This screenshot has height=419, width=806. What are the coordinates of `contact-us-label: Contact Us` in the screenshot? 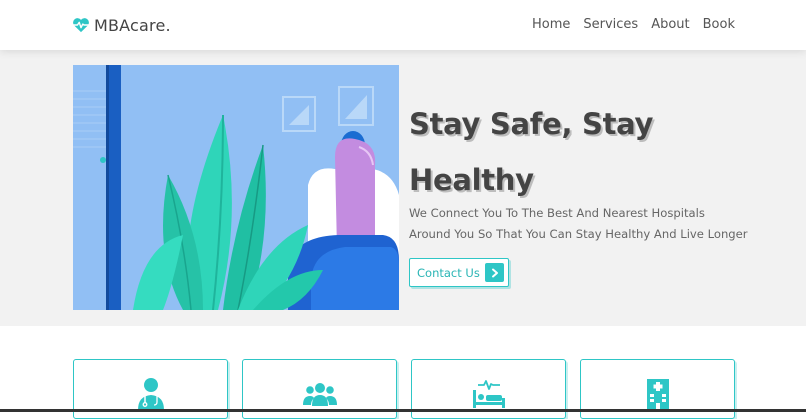 It's located at (448, 272).